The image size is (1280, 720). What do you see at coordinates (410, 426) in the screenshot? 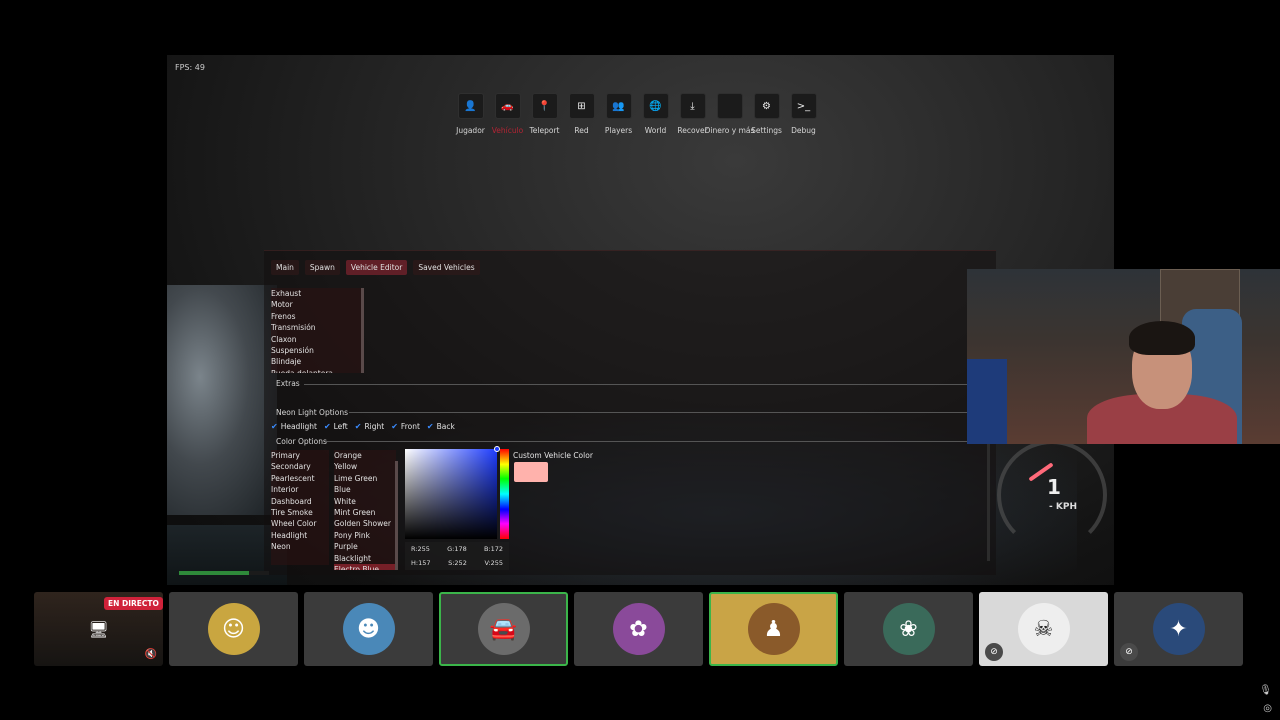
I see `neon-option-label: Front` at bounding box center [410, 426].